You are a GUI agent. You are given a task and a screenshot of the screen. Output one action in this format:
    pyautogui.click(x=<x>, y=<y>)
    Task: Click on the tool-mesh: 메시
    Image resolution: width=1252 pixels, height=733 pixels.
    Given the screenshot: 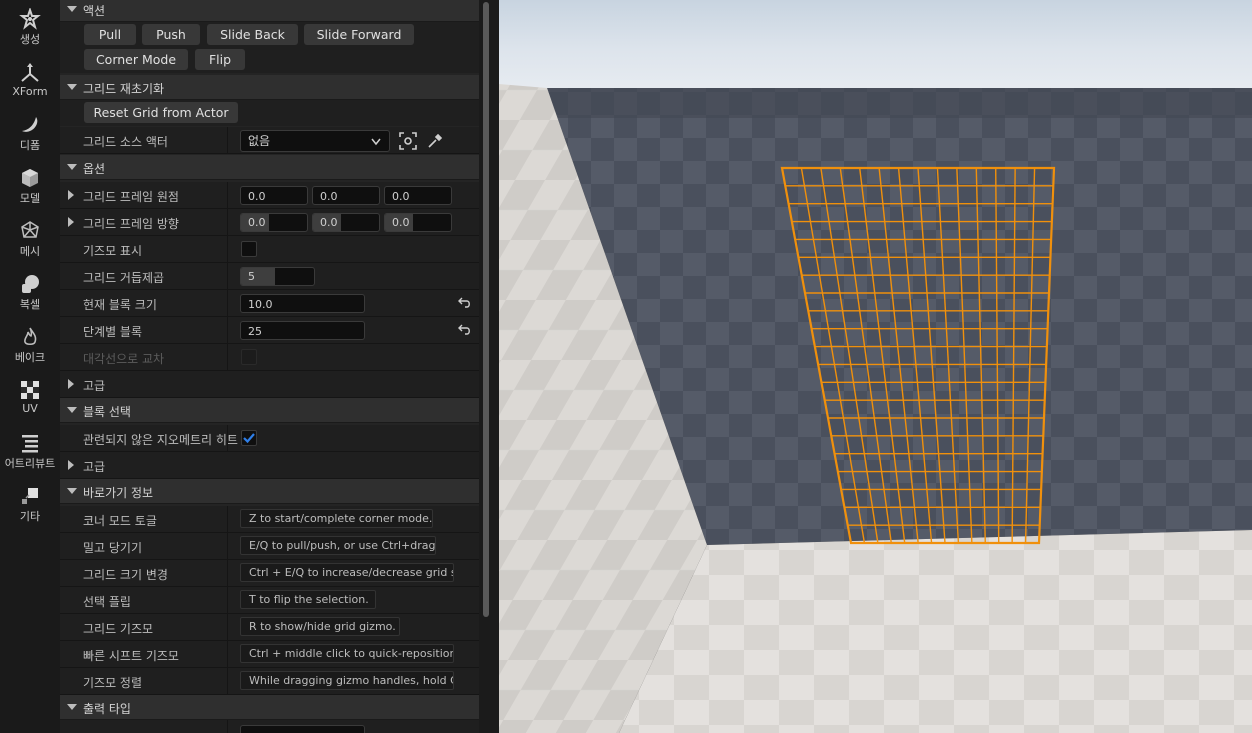 What is the action you would take?
    pyautogui.click(x=30, y=245)
    